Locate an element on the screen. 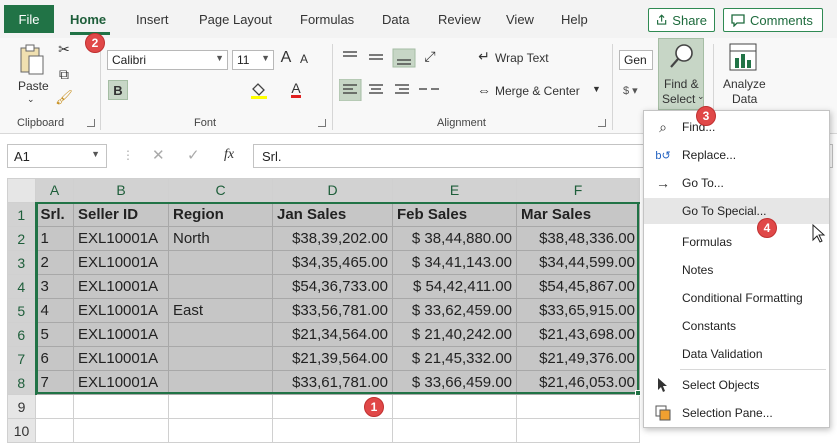  cancel-icon: ✕ is located at coordinates (158, 155).